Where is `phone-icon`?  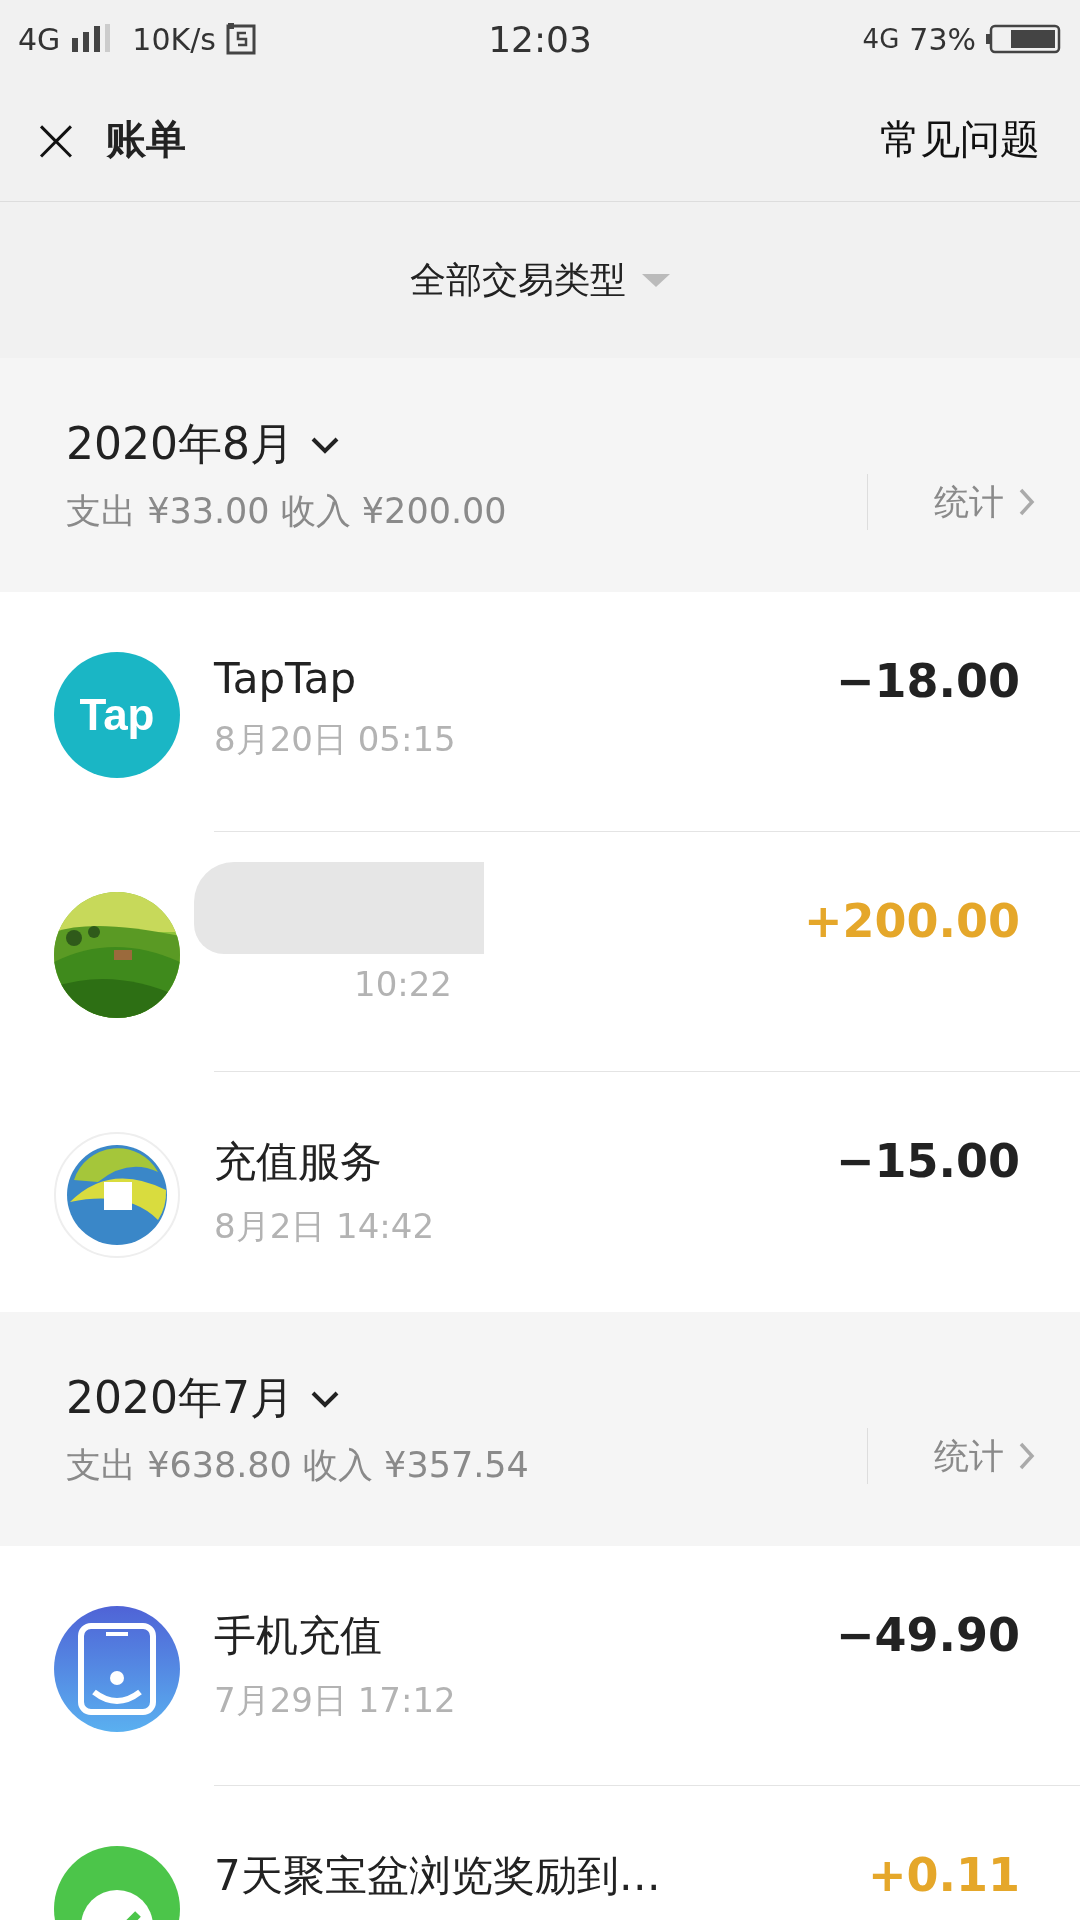 phone-icon is located at coordinates (117, 1669).